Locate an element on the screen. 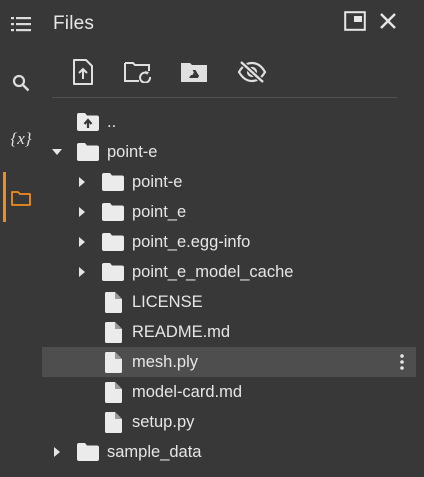 This screenshot has height=477, width=424. tree-item-label: point_e is located at coordinates (159, 212).